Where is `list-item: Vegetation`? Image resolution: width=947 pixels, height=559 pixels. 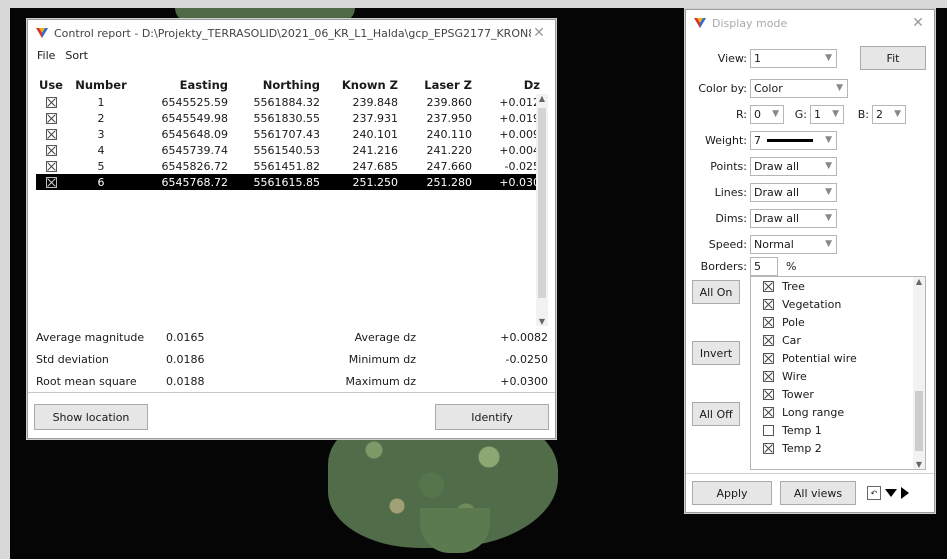 list-item: Vegetation is located at coordinates (838, 304).